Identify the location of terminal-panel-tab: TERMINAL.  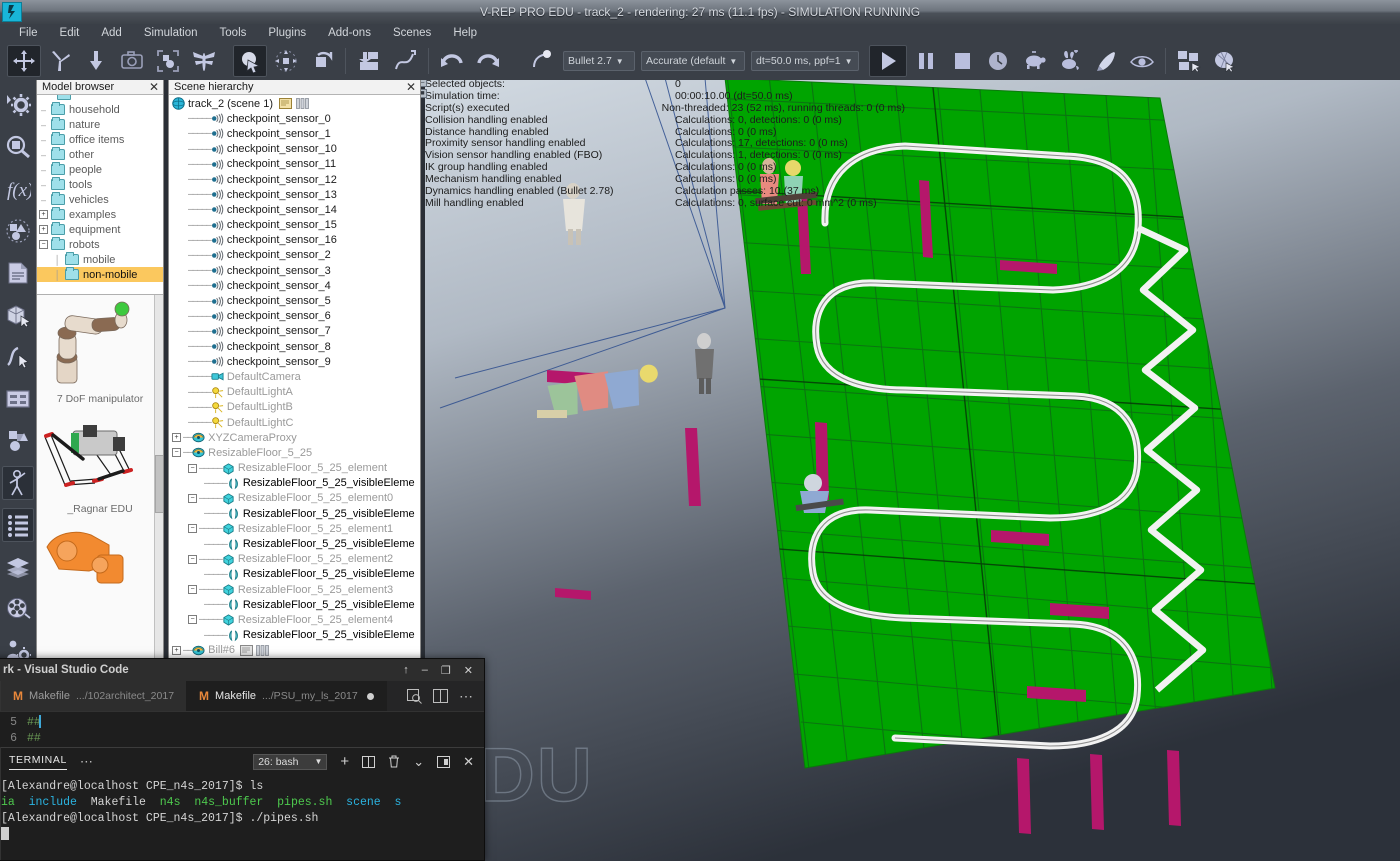
(38, 762).